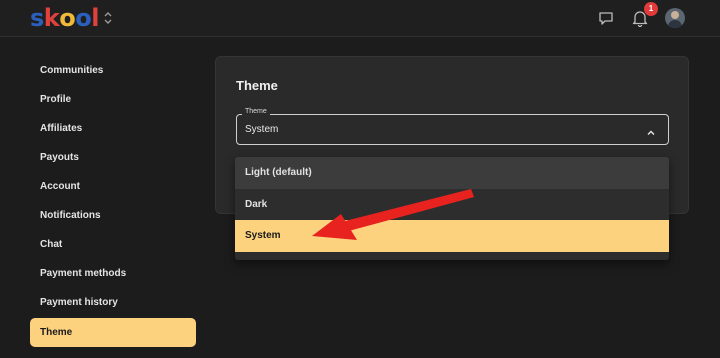 This screenshot has width=720, height=358. I want to click on option-light: Light (default), so click(452, 173).